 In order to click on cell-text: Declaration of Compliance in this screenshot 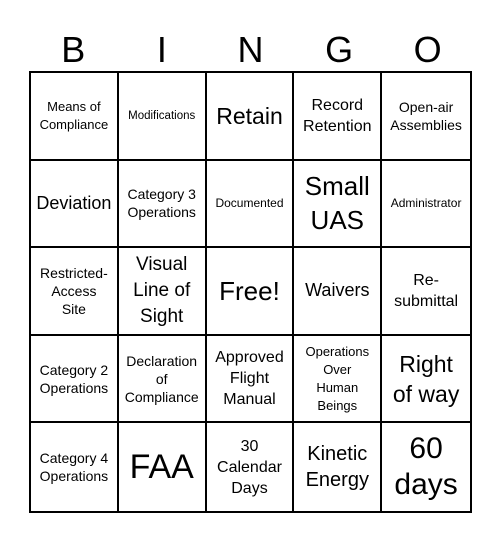, I will do `click(161, 378)`.